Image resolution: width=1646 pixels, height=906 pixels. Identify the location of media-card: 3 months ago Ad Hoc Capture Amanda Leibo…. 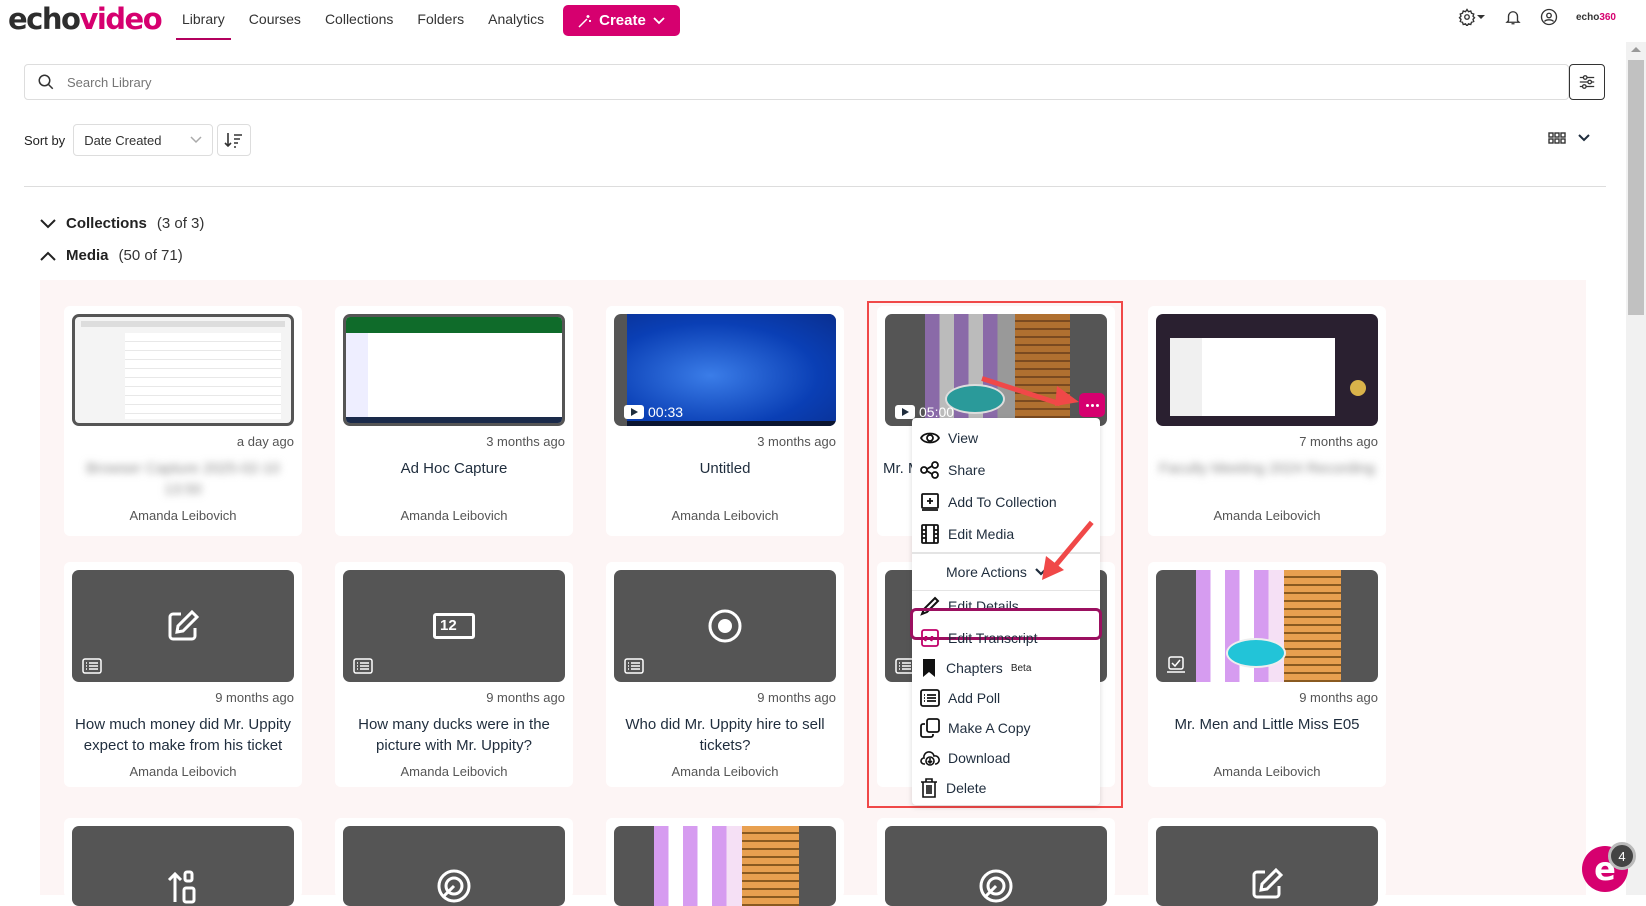
(454, 421).